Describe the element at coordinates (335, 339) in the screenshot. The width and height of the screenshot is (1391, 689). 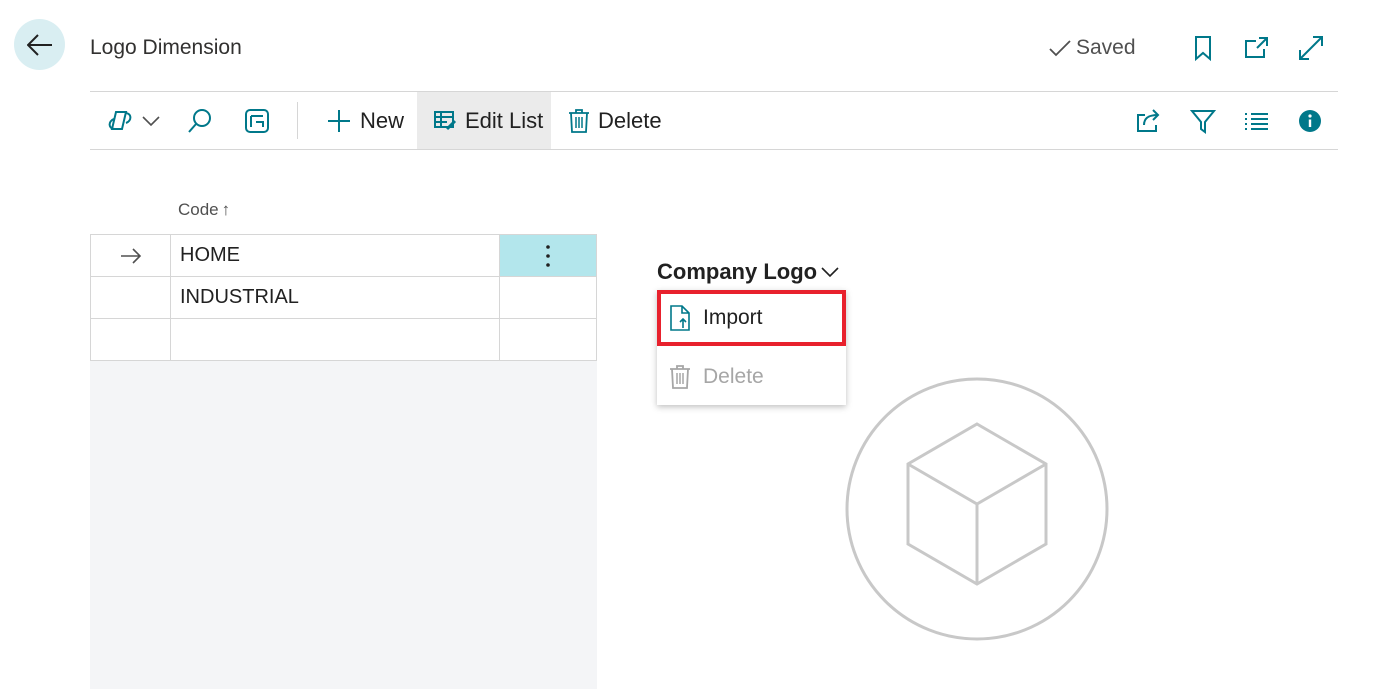
I see `code-cell` at that location.